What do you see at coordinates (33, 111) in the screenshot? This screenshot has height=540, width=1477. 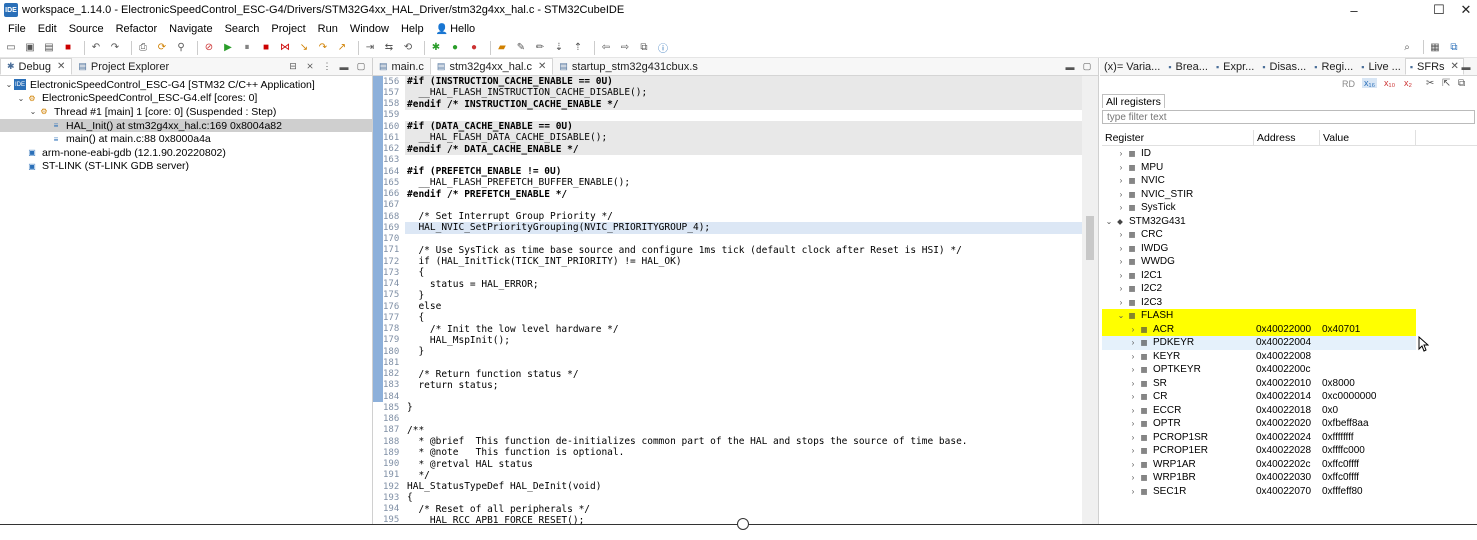 I see `expand-icon: ⌄` at bounding box center [33, 111].